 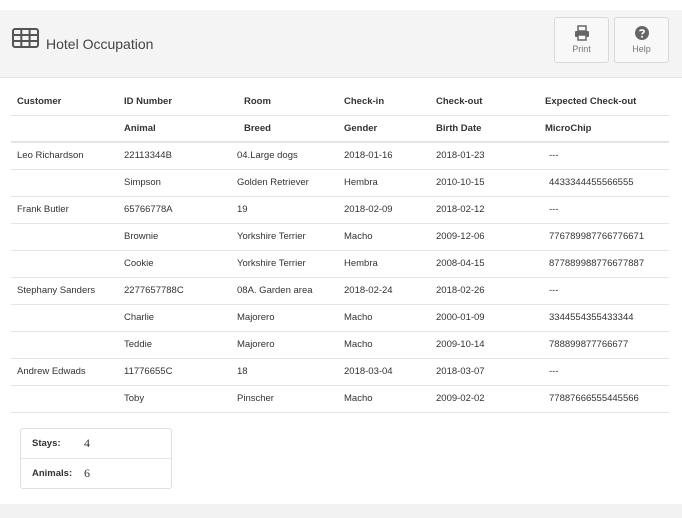 What do you see at coordinates (483, 291) in the screenshot?
I see `cell-checkout-or-birthdate: 2018-02-26` at bounding box center [483, 291].